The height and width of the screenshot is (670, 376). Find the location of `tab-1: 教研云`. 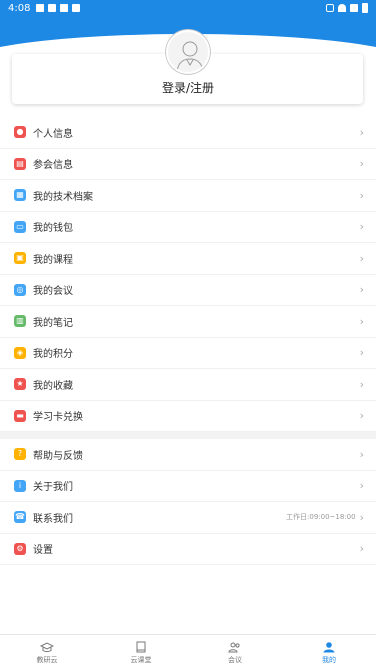

tab-1: 教研云 is located at coordinates (47, 652).